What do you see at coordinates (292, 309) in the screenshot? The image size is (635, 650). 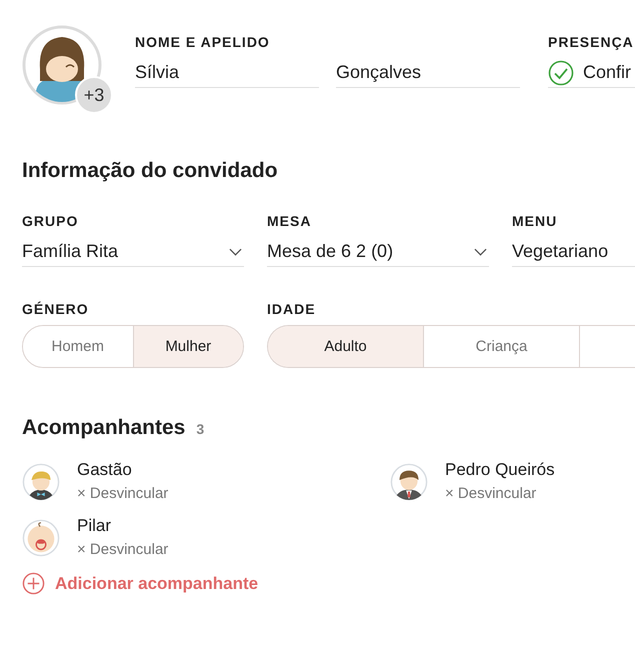 I see `field-label: IDADE` at bounding box center [292, 309].